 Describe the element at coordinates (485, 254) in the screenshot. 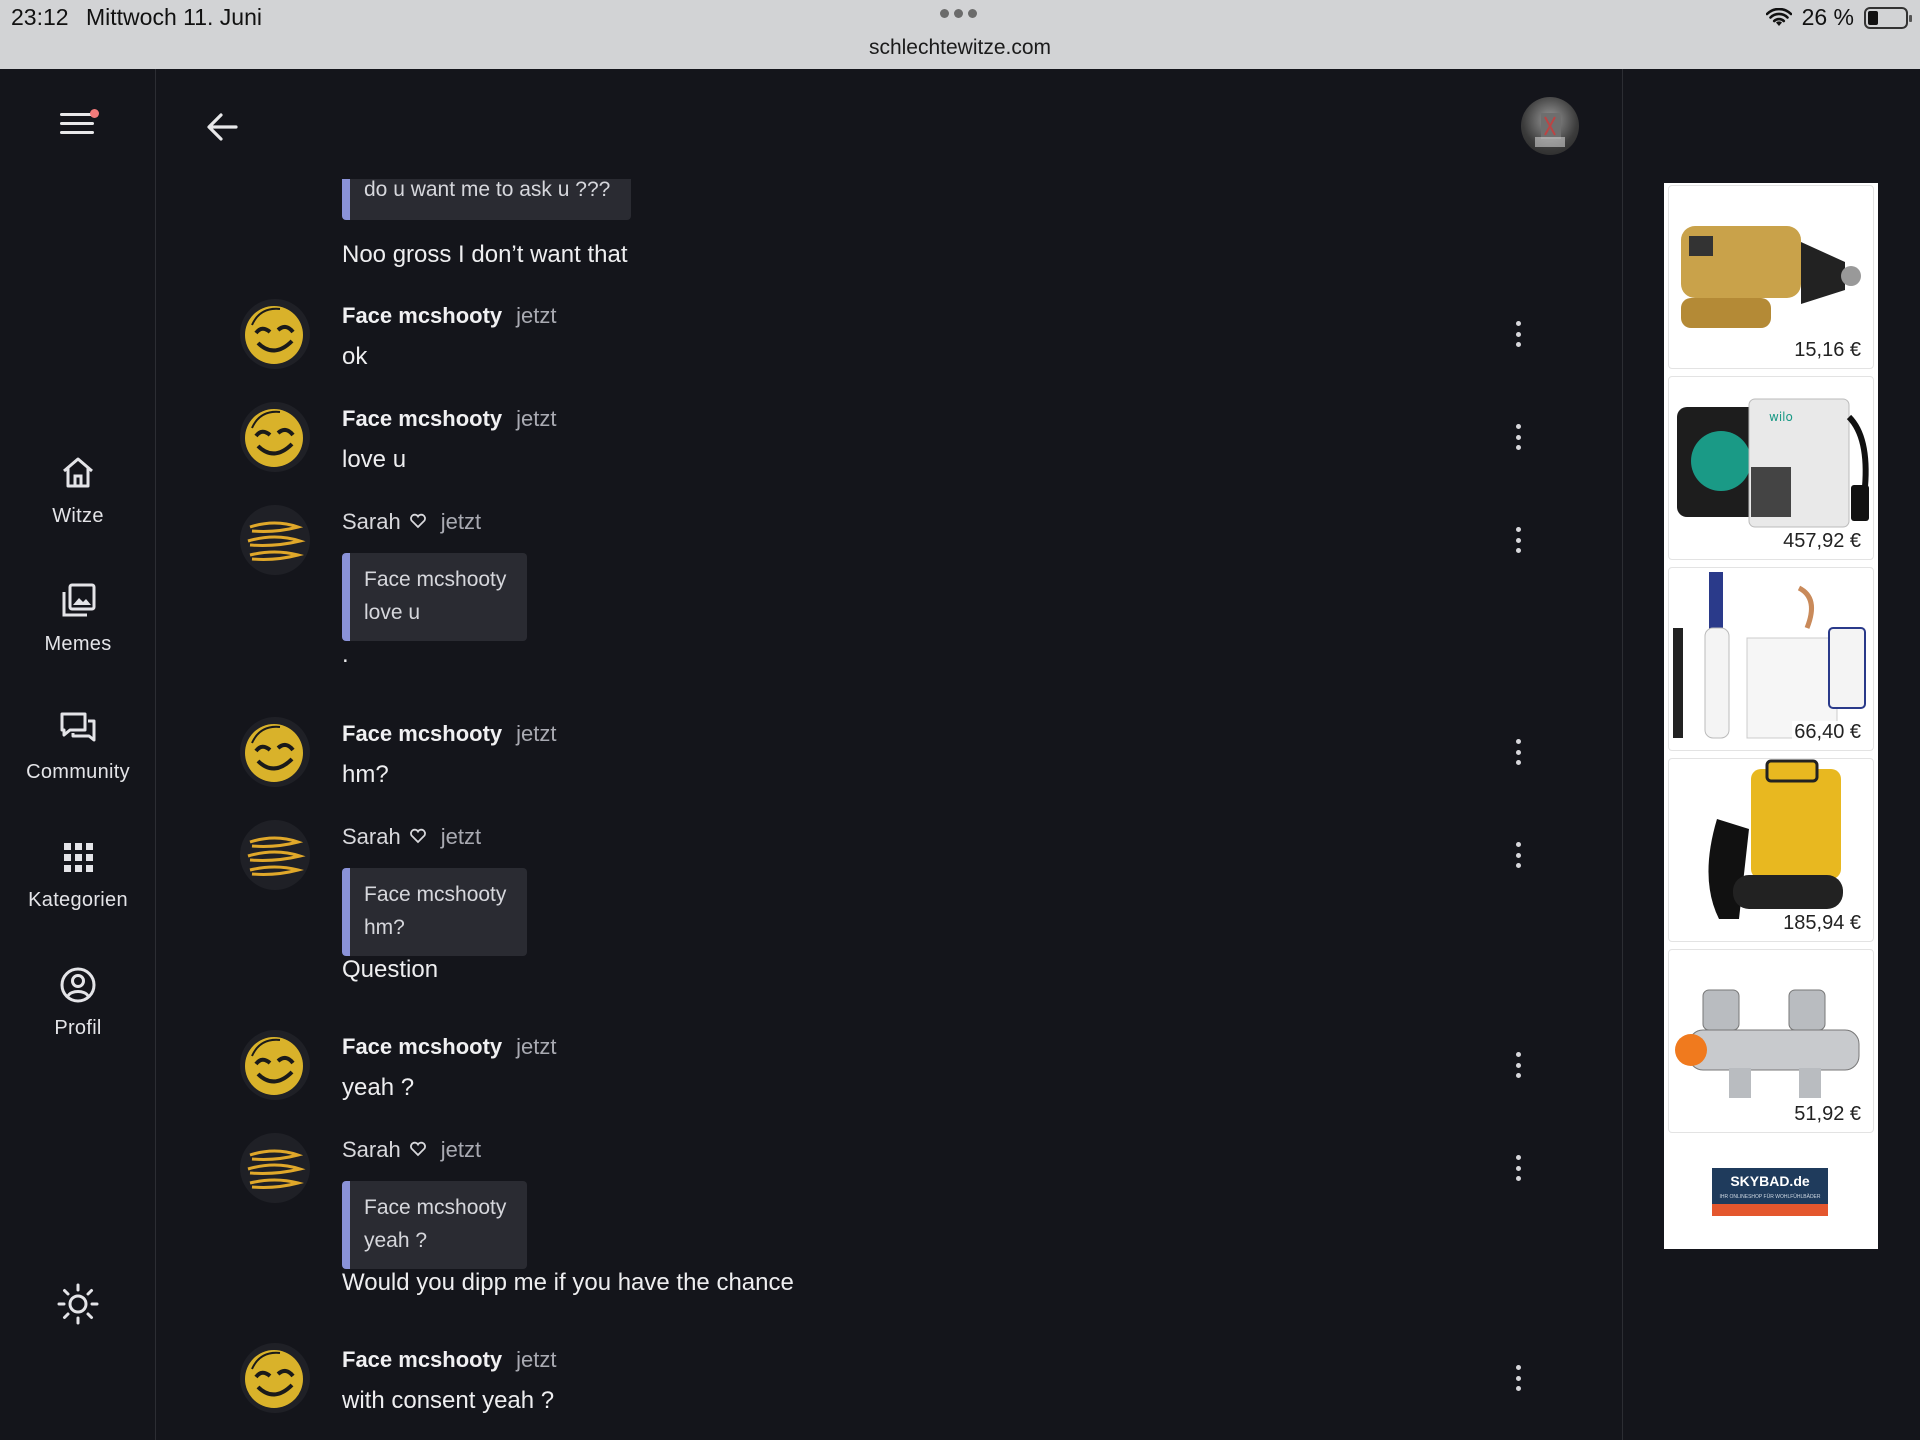

I see `message-text: Noo gross I don’t want that` at that location.